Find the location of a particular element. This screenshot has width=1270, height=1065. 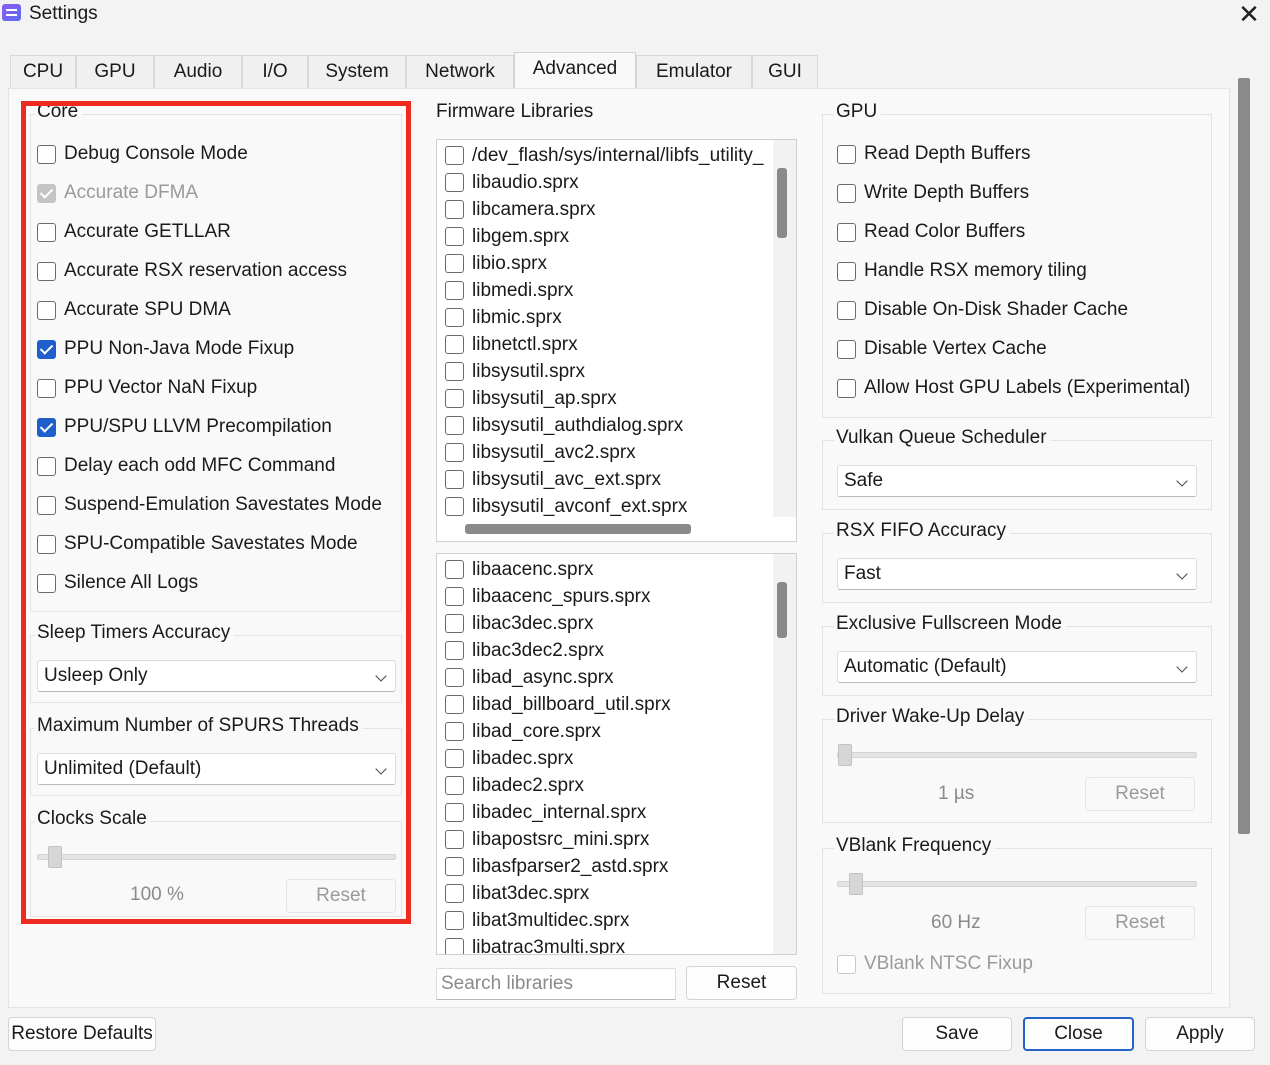

vblank-slider-handle is located at coordinates (856, 884).